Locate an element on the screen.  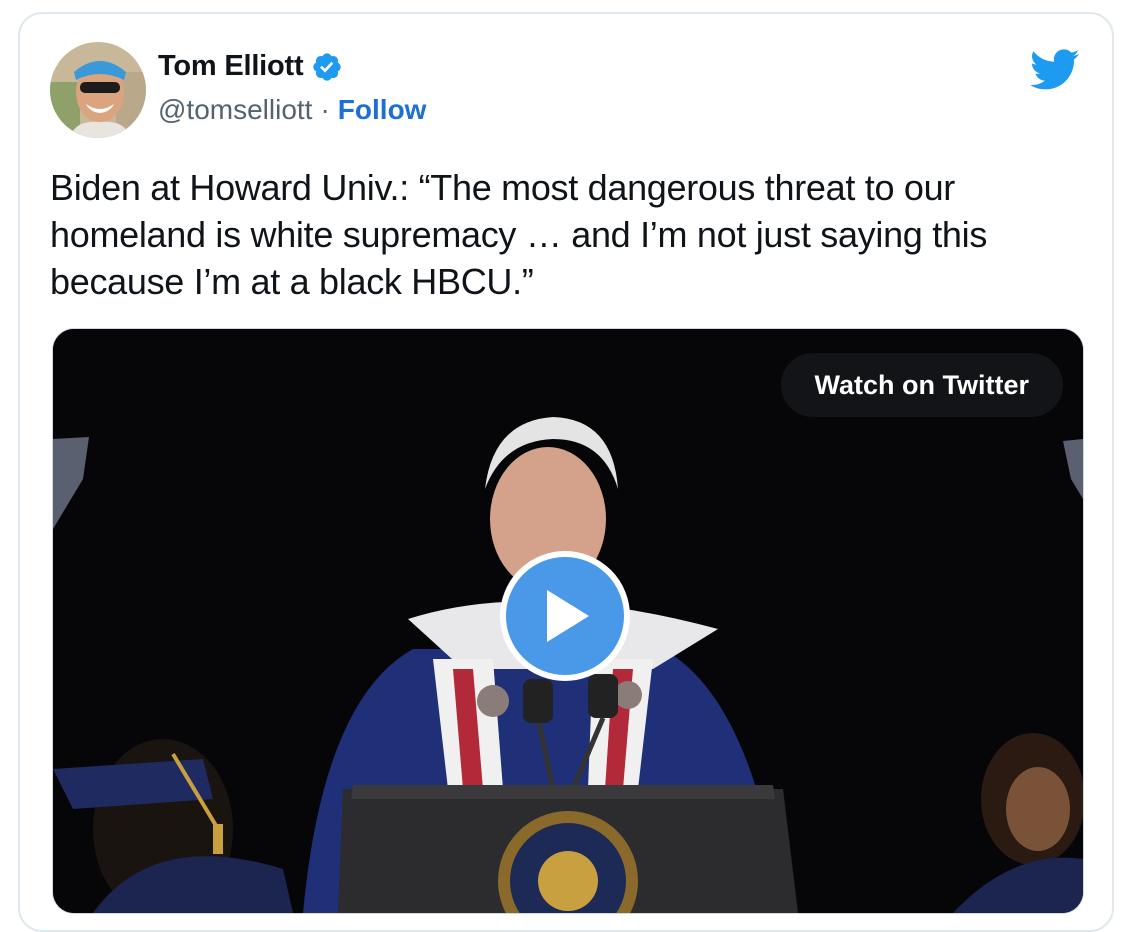
name-row: Tom Elliott is located at coordinates (250, 66).